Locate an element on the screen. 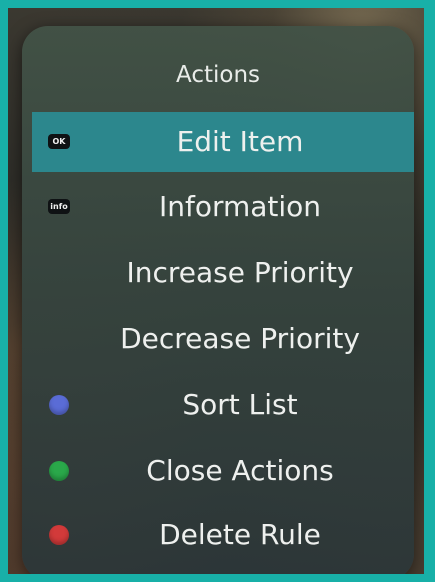  menu-item-label: Decrease Priority is located at coordinates (240, 338).